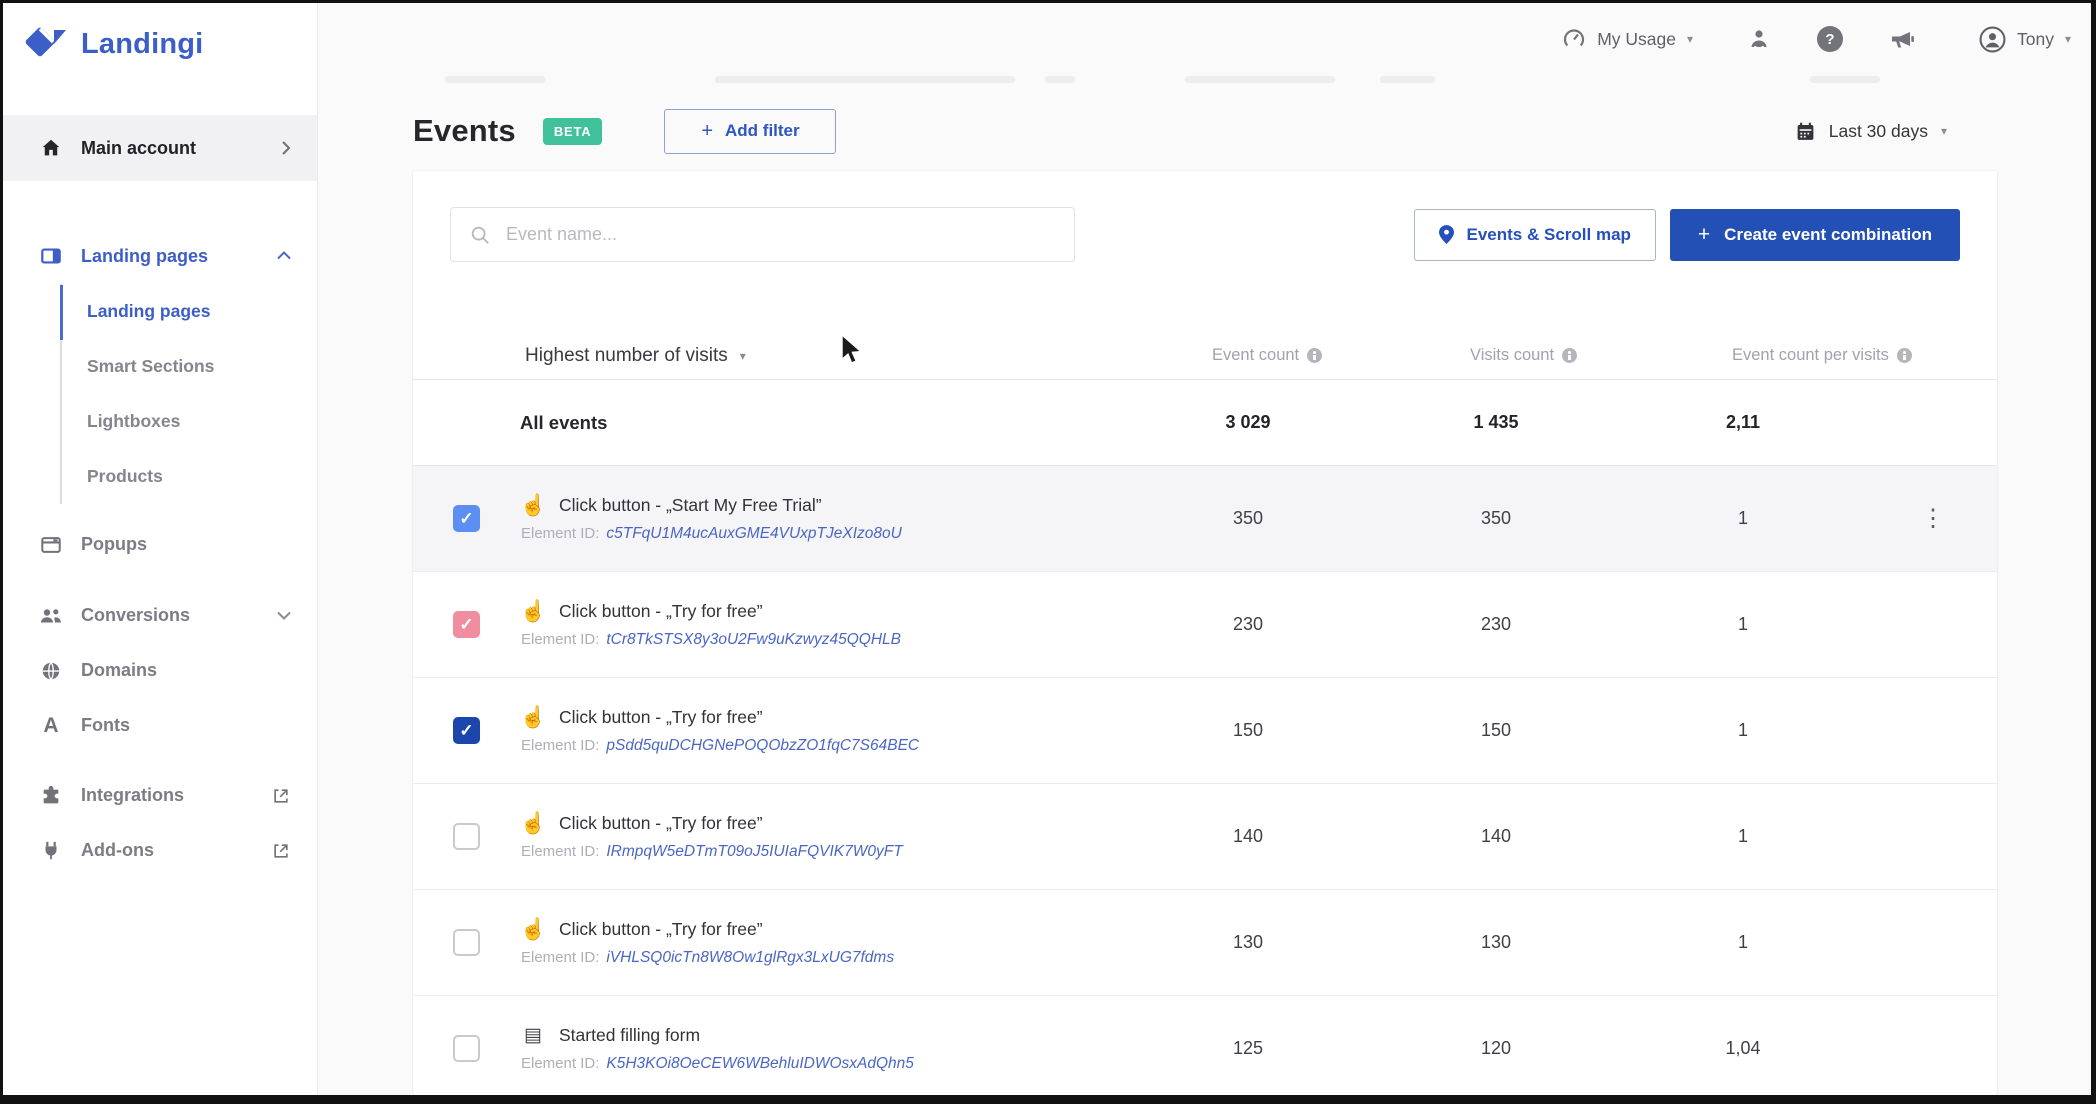  What do you see at coordinates (51, 725) in the screenshot?
I see `fonts-icon: A` at bounding box center [51, 725].